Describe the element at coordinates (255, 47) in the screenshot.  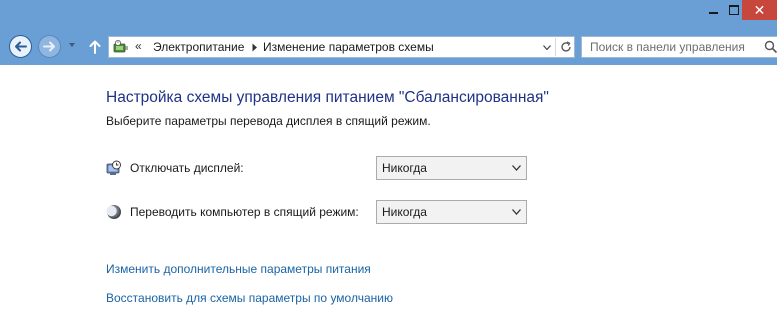
I see `breadcrumb-separator-icon` at that location.